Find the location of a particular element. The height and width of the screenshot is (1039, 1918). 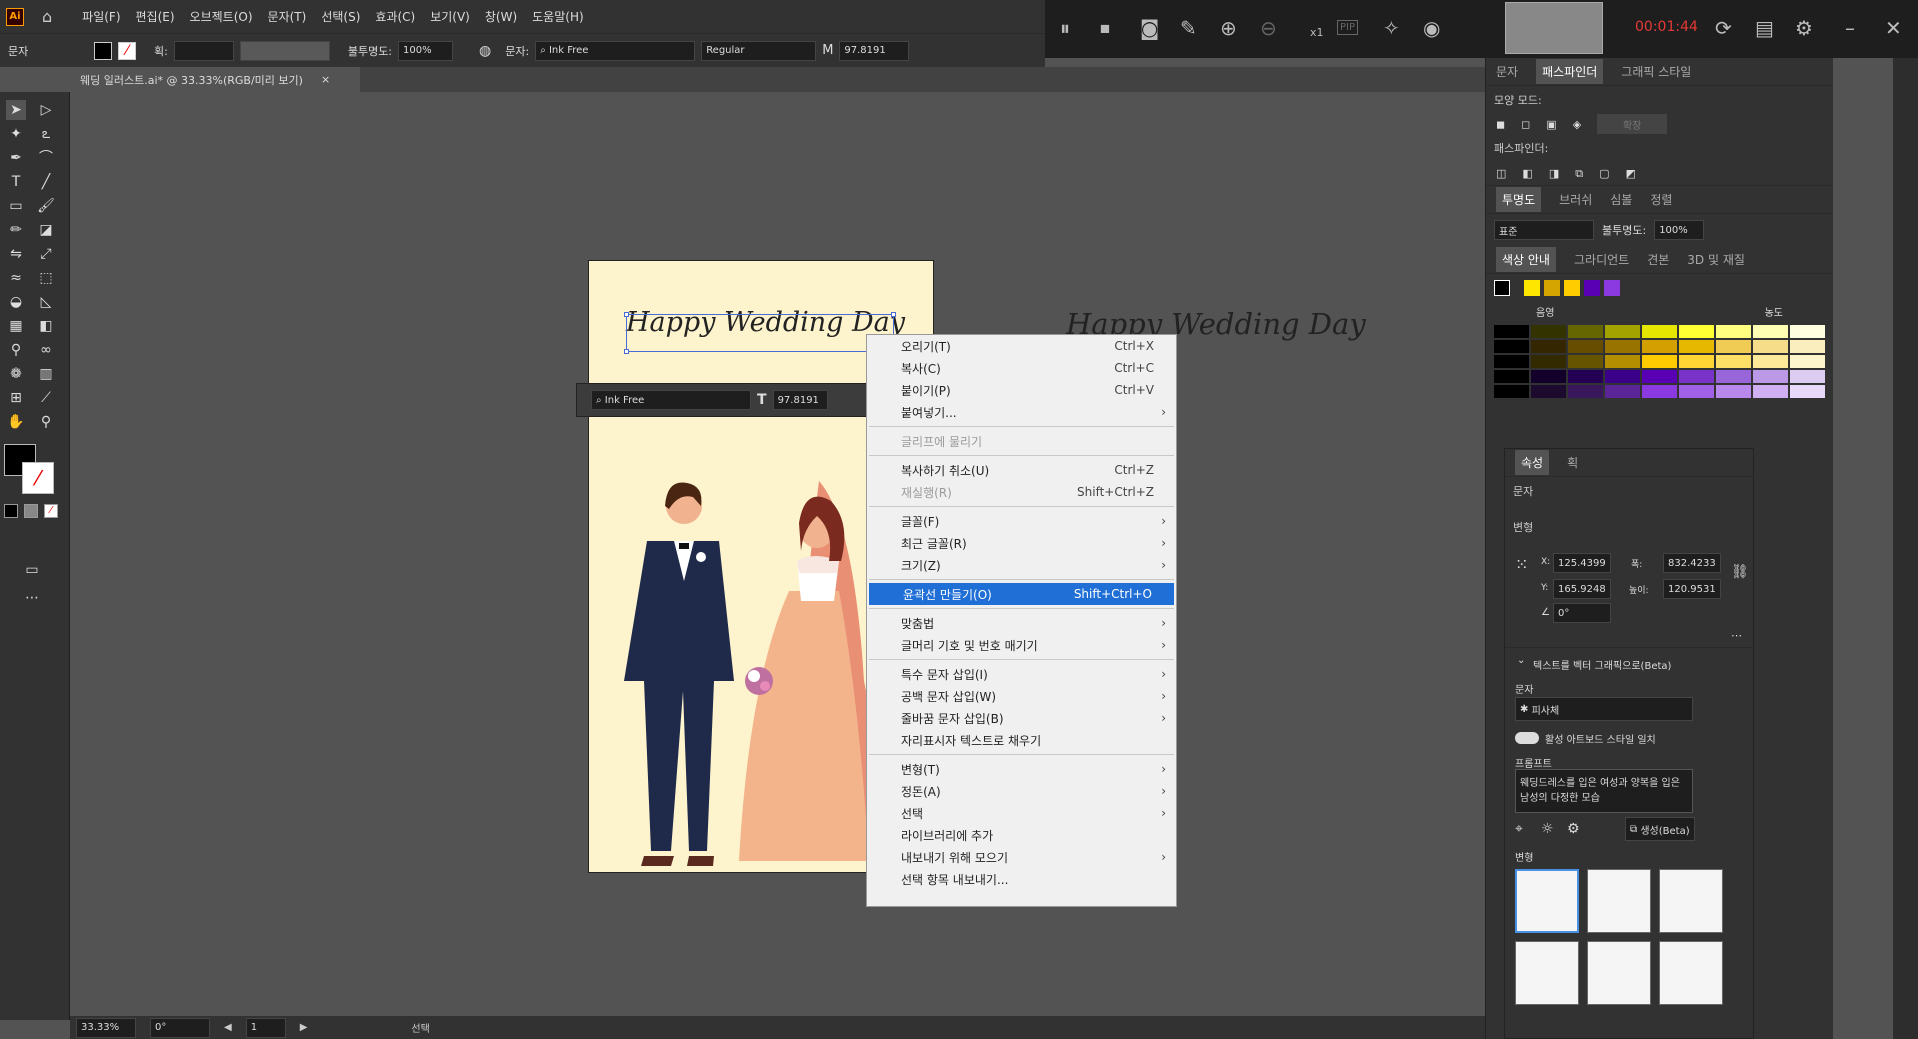

angle-field: 0° is located at coordinates (1582, 613).